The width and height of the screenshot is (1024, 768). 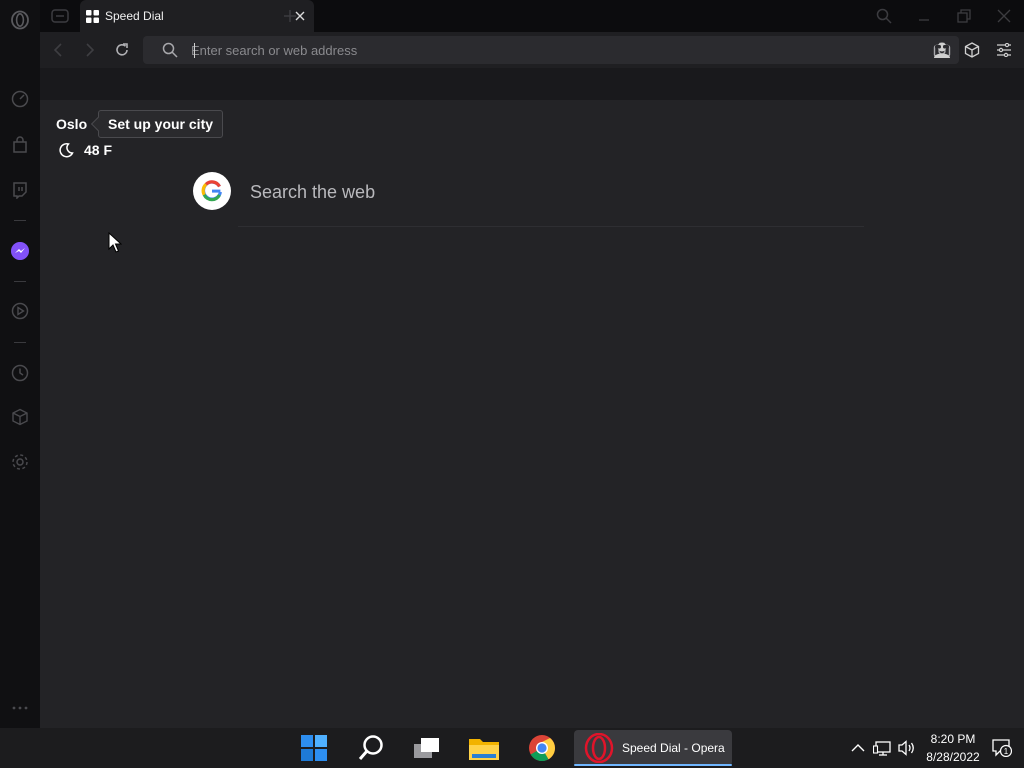 What do you see at coordinates (532, 84) in the screenshot?
I see `bookmarks-strip` at bounding box center [532, 84].